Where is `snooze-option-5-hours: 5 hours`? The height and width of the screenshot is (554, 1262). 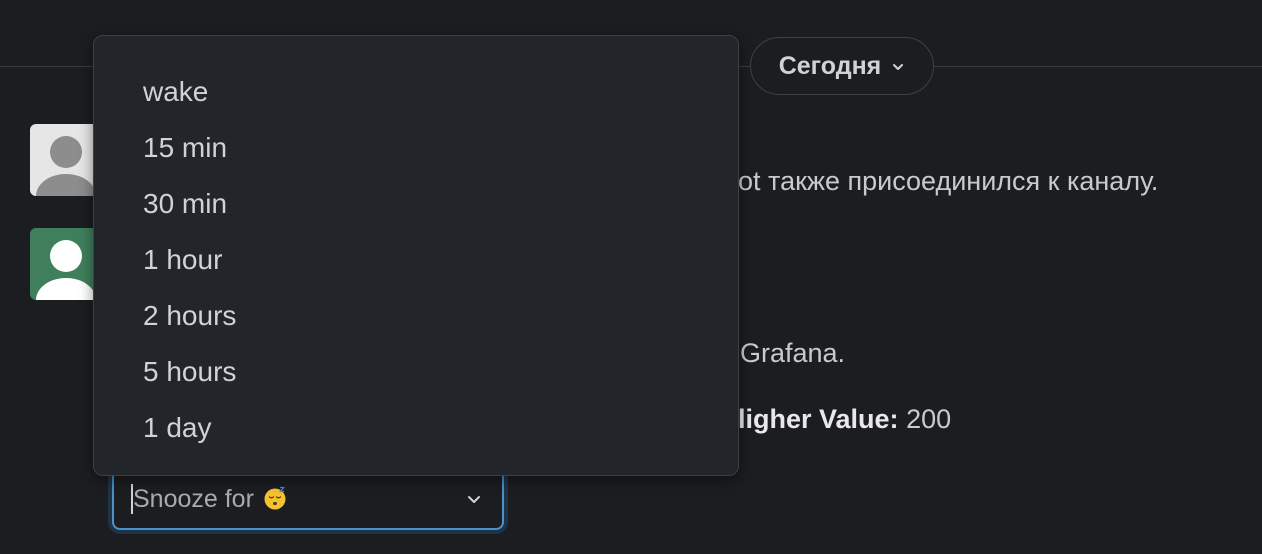 snooze-option-5-hours: 5 hours is located at coordinates (416, 372).